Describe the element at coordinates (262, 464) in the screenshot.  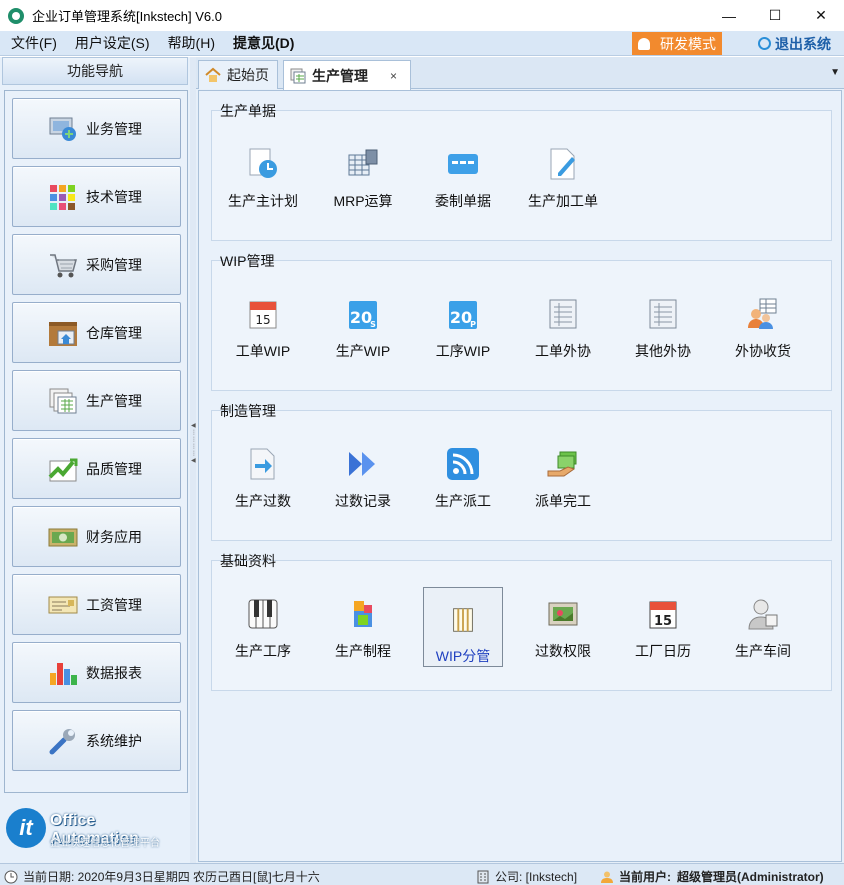
I see `doc-arrow-icon` at that location.